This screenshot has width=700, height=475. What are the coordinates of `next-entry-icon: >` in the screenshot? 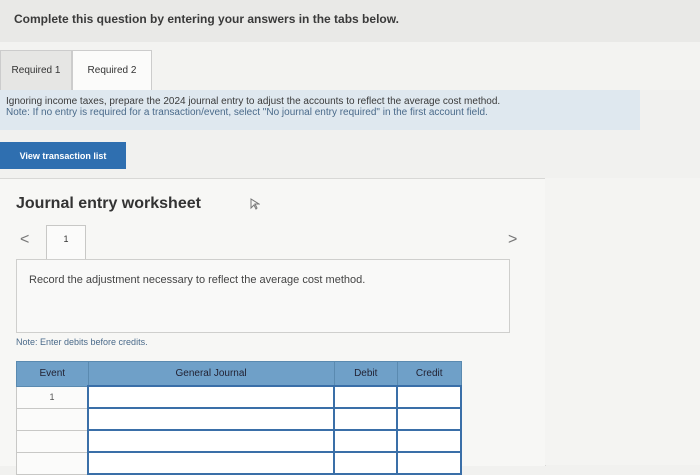 It's located at (512, 240).